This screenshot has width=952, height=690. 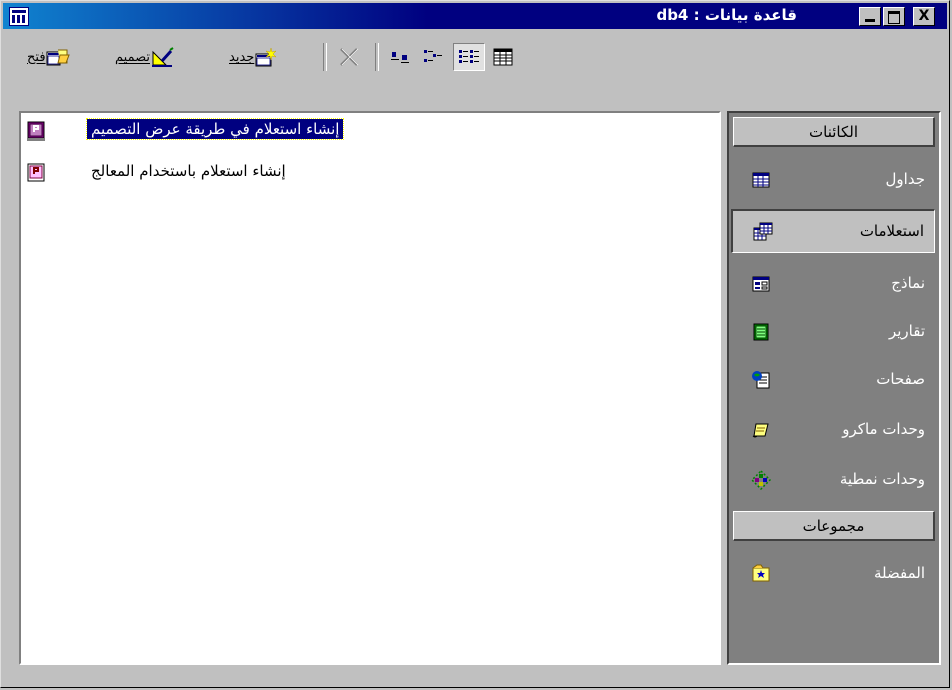 I want to click on sidebar-item-macros: وحدات ماكرو, so click(x=833, y=431).